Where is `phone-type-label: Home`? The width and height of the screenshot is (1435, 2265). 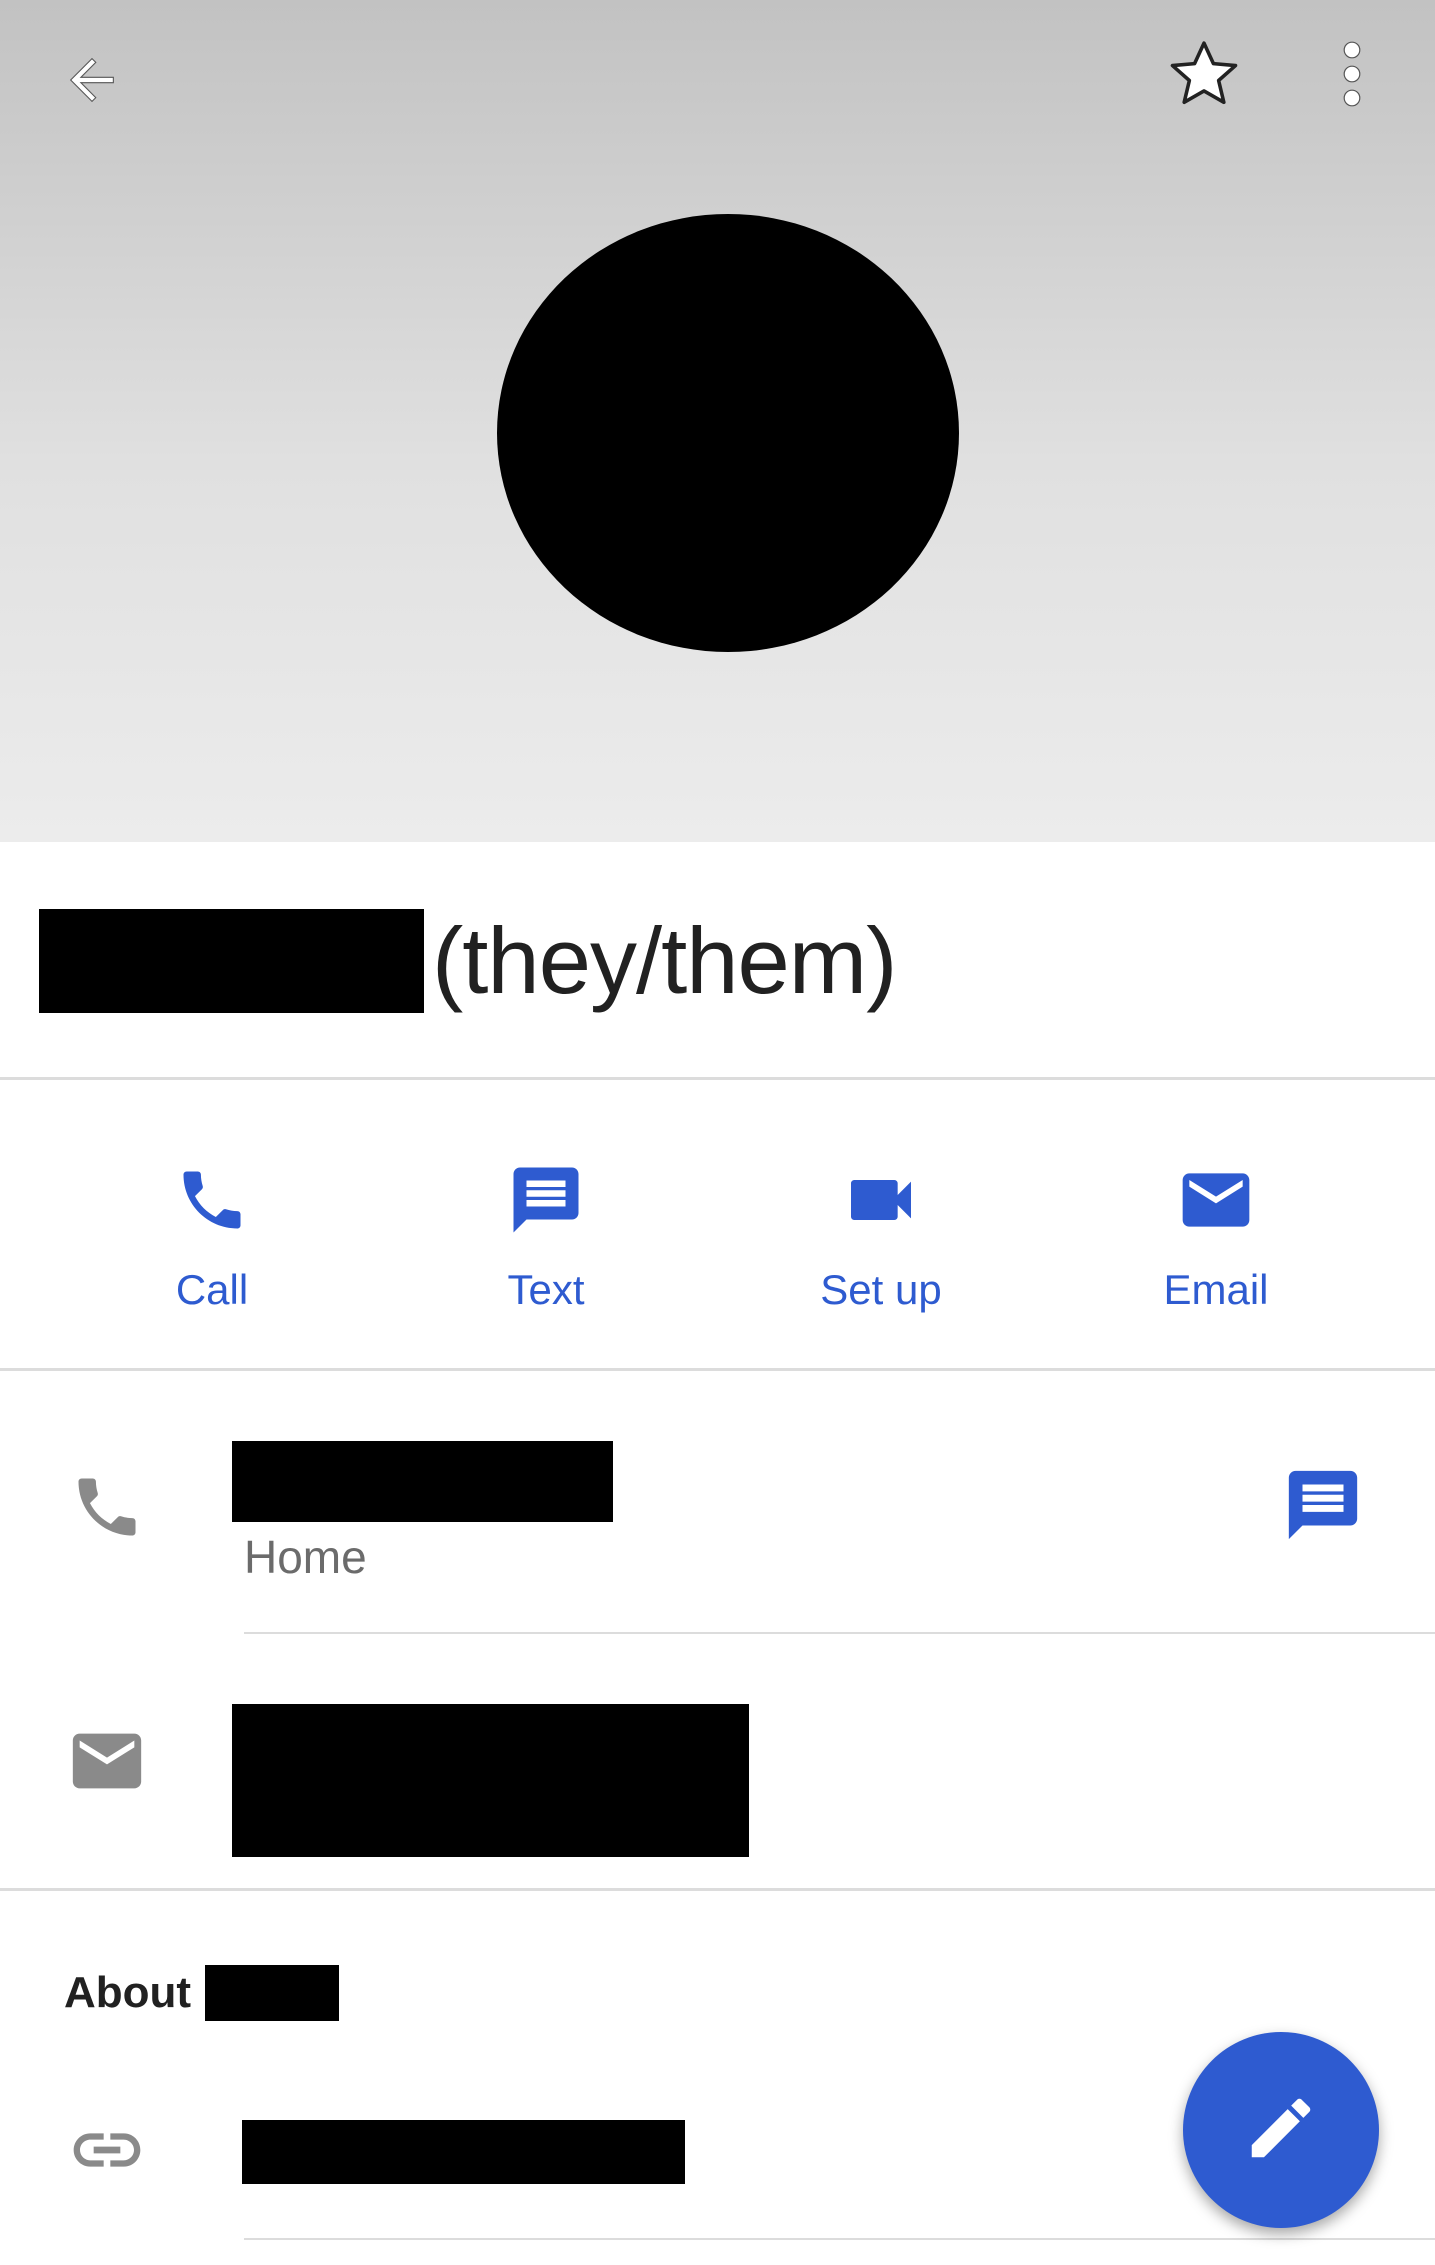 phone-type-label: Home is located at coordinates (305, 1557).